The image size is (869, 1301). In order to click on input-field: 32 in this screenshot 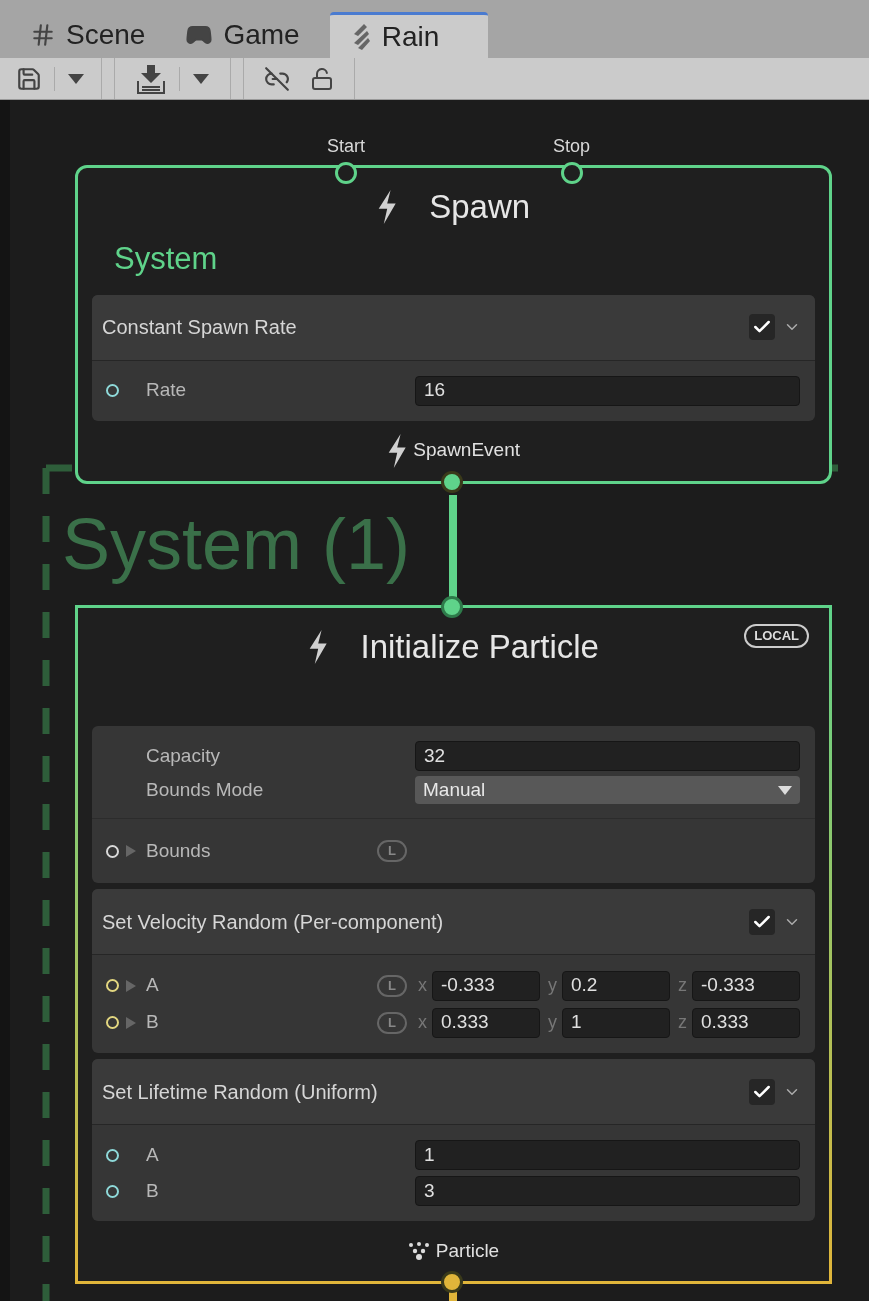, I will do `click(607, 756)`.